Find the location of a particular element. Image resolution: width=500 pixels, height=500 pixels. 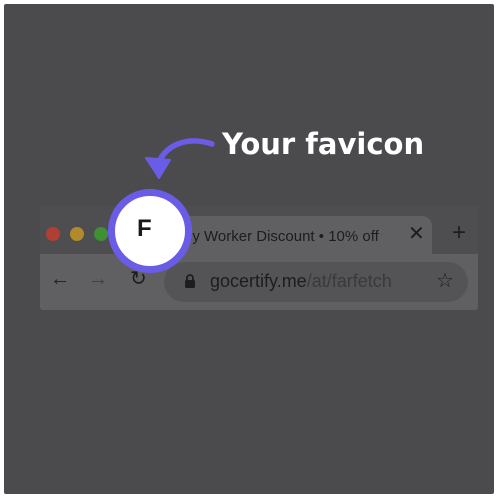

window-minimize-button is located at coordinates (77, 234).